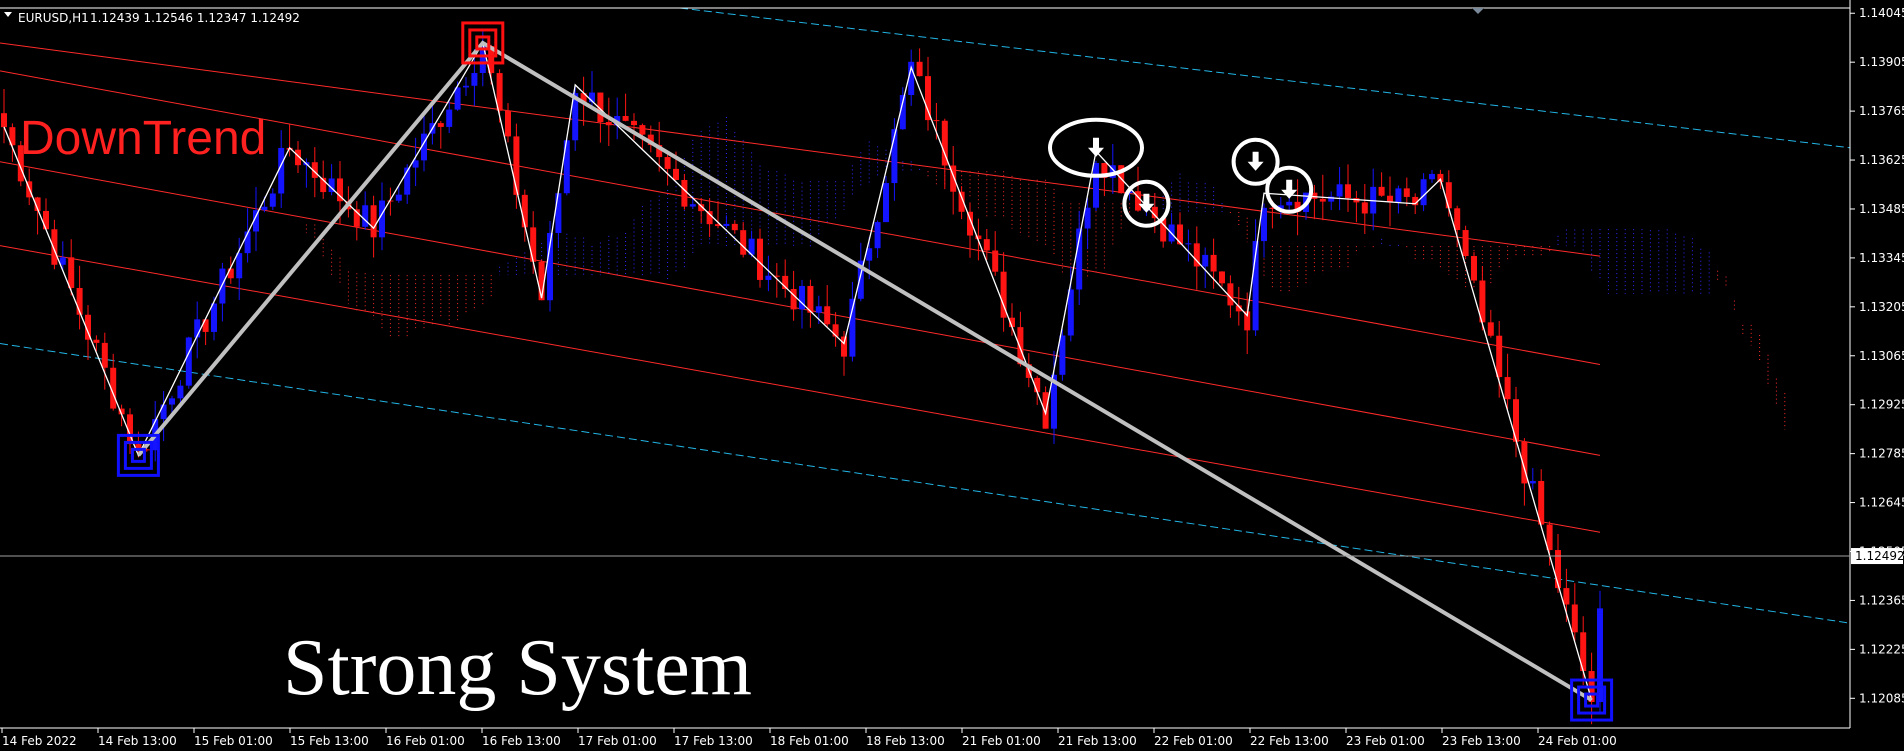 The height and width of the screenshot is (751, 1904). Describe the element at coordinates (1385, 741) in the screenshot. I see `time-tick-label: 23 Feb 01:00` at that location.